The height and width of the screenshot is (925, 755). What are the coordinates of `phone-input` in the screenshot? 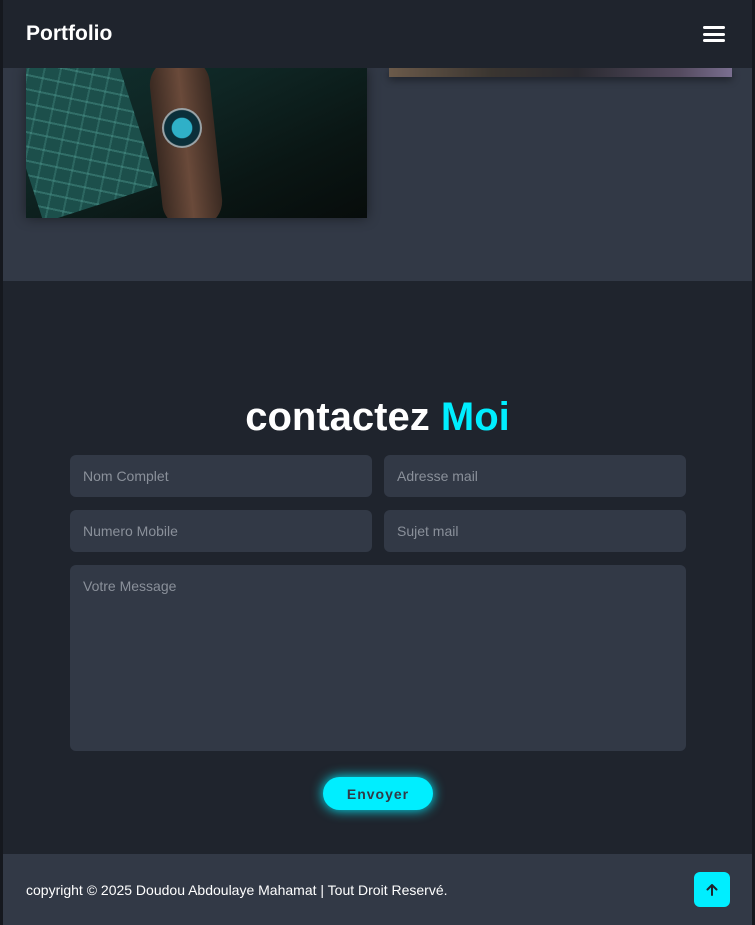 It's located at (221, 531).